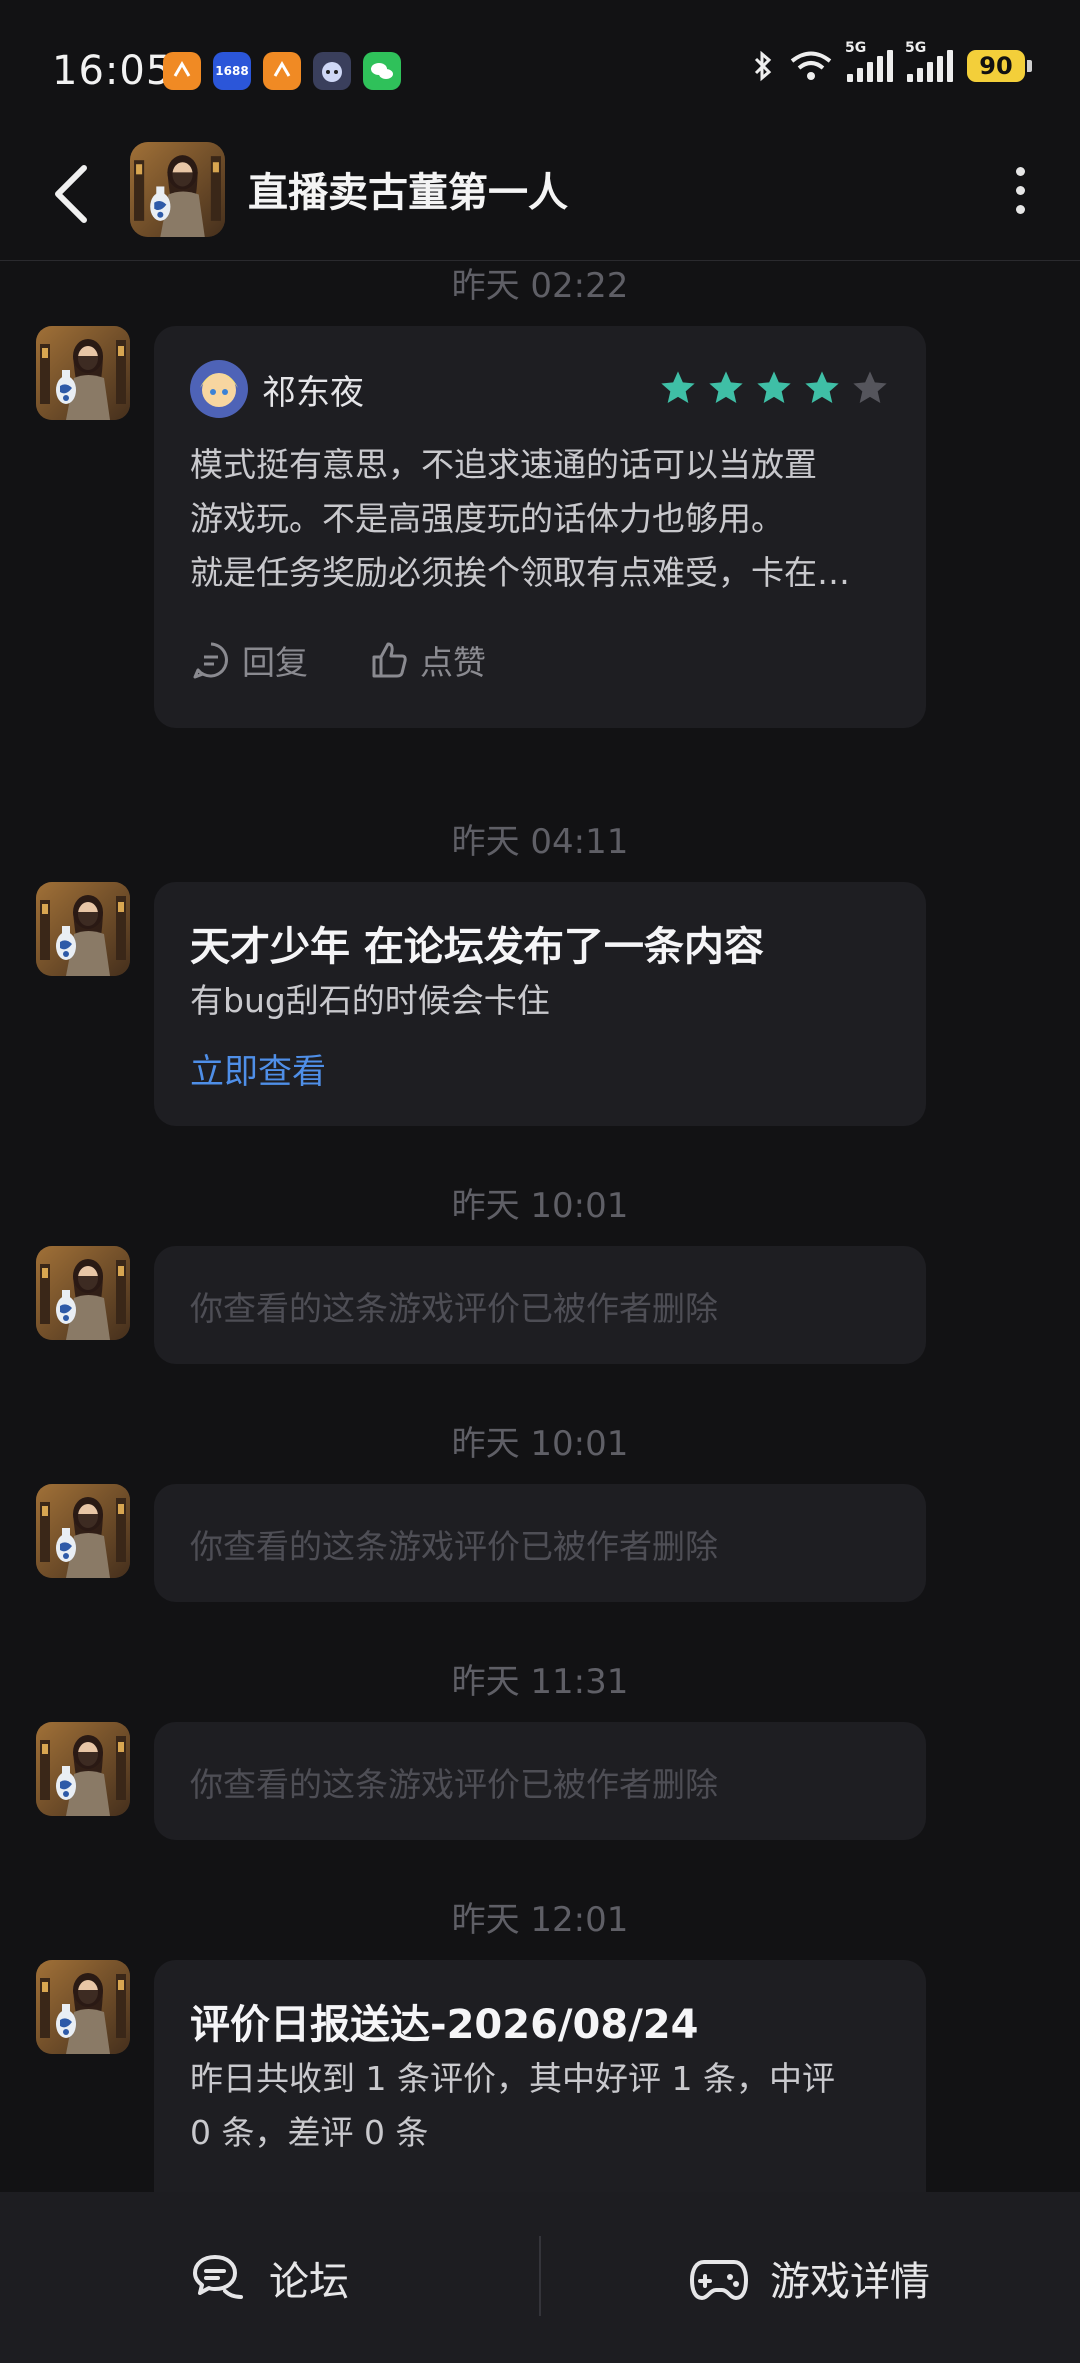 Image resolution: width=1080 pixels, height=2363 pixels. I want to click on user-avatar, so click(219, 389).